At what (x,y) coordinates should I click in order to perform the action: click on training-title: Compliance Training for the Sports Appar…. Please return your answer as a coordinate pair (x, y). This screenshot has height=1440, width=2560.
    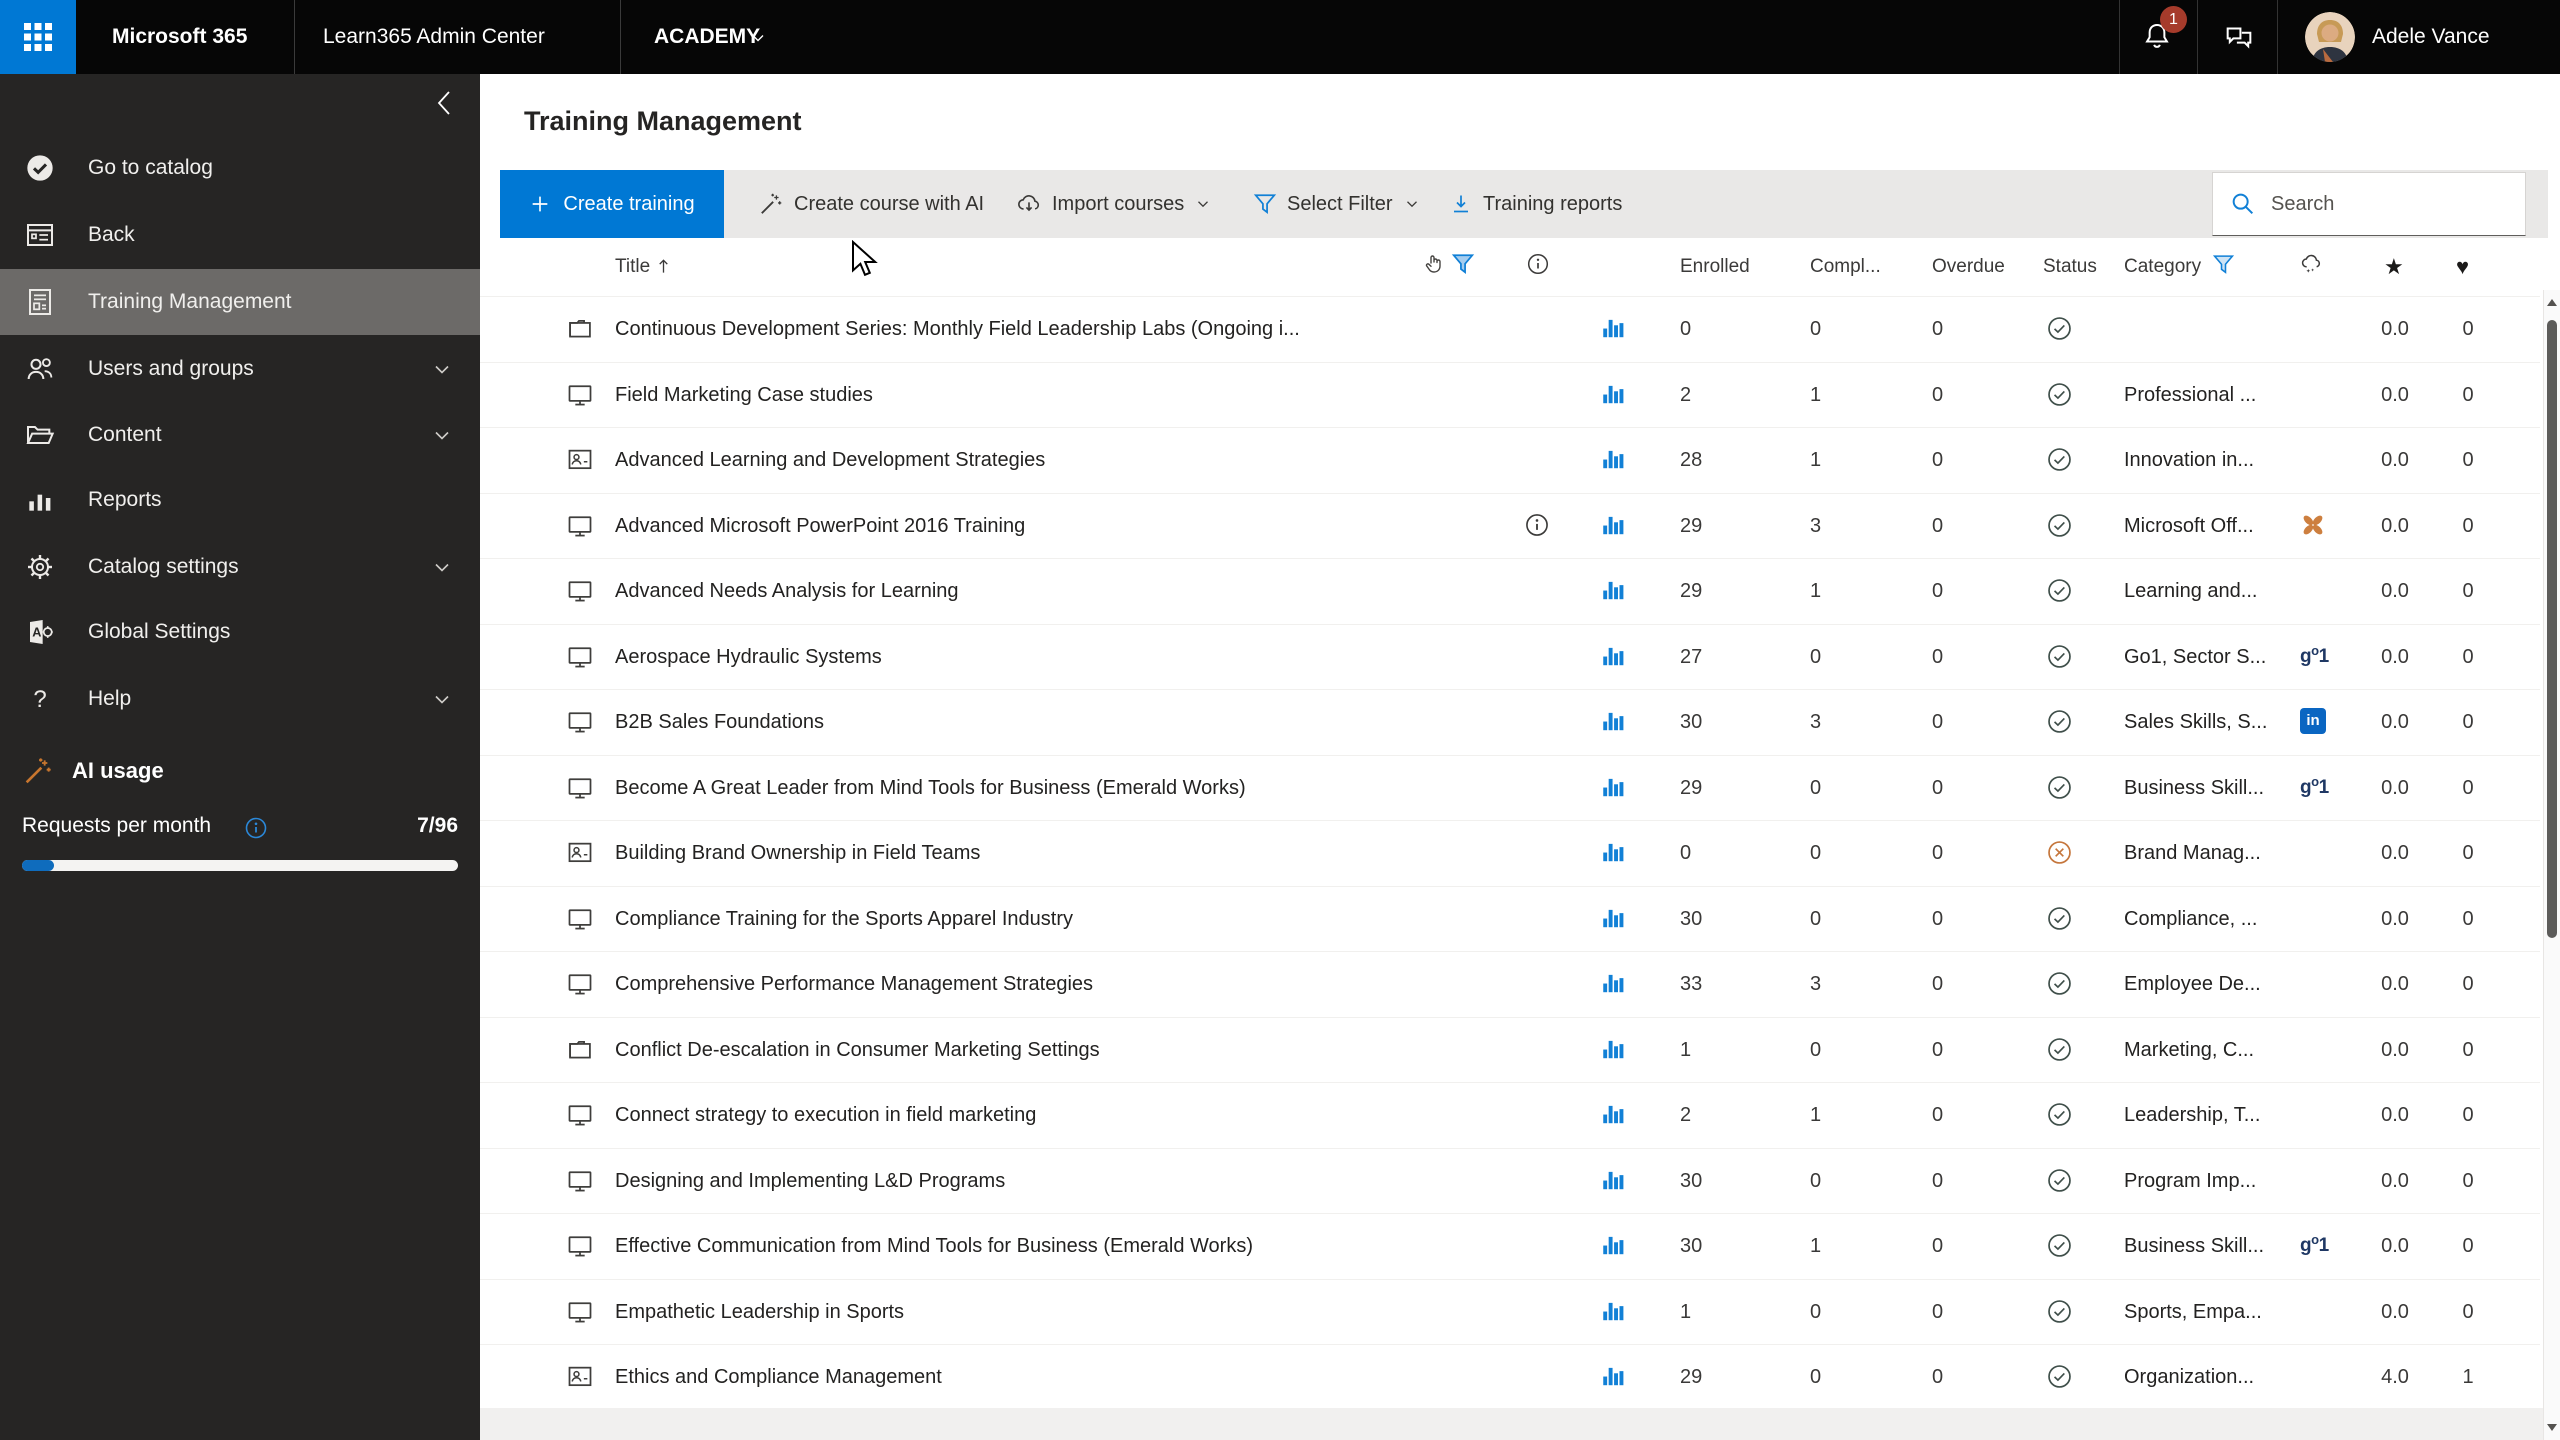
    Looking at the image, I should click on (844, 919).